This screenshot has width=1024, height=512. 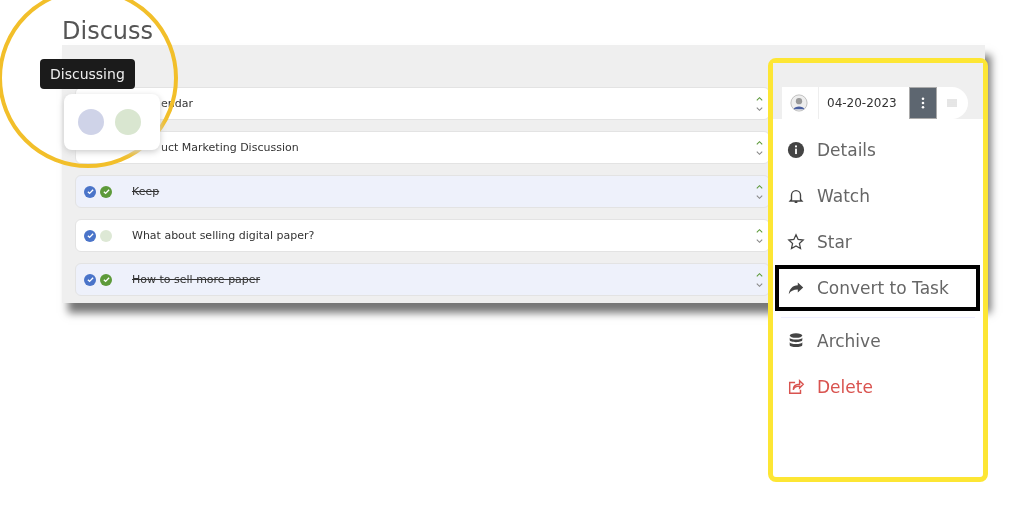 I want to click on bell-icon, so click(x=796, y=196).